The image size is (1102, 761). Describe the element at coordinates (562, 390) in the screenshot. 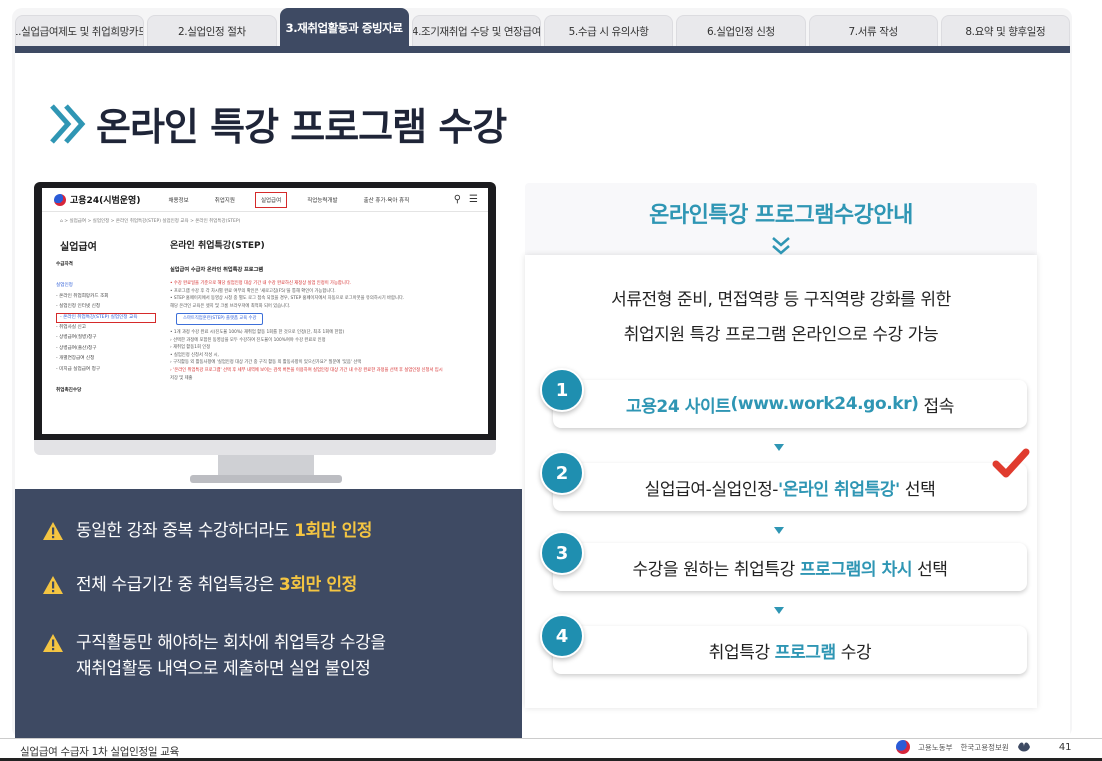

I see `step-1-number: 1` at that location.